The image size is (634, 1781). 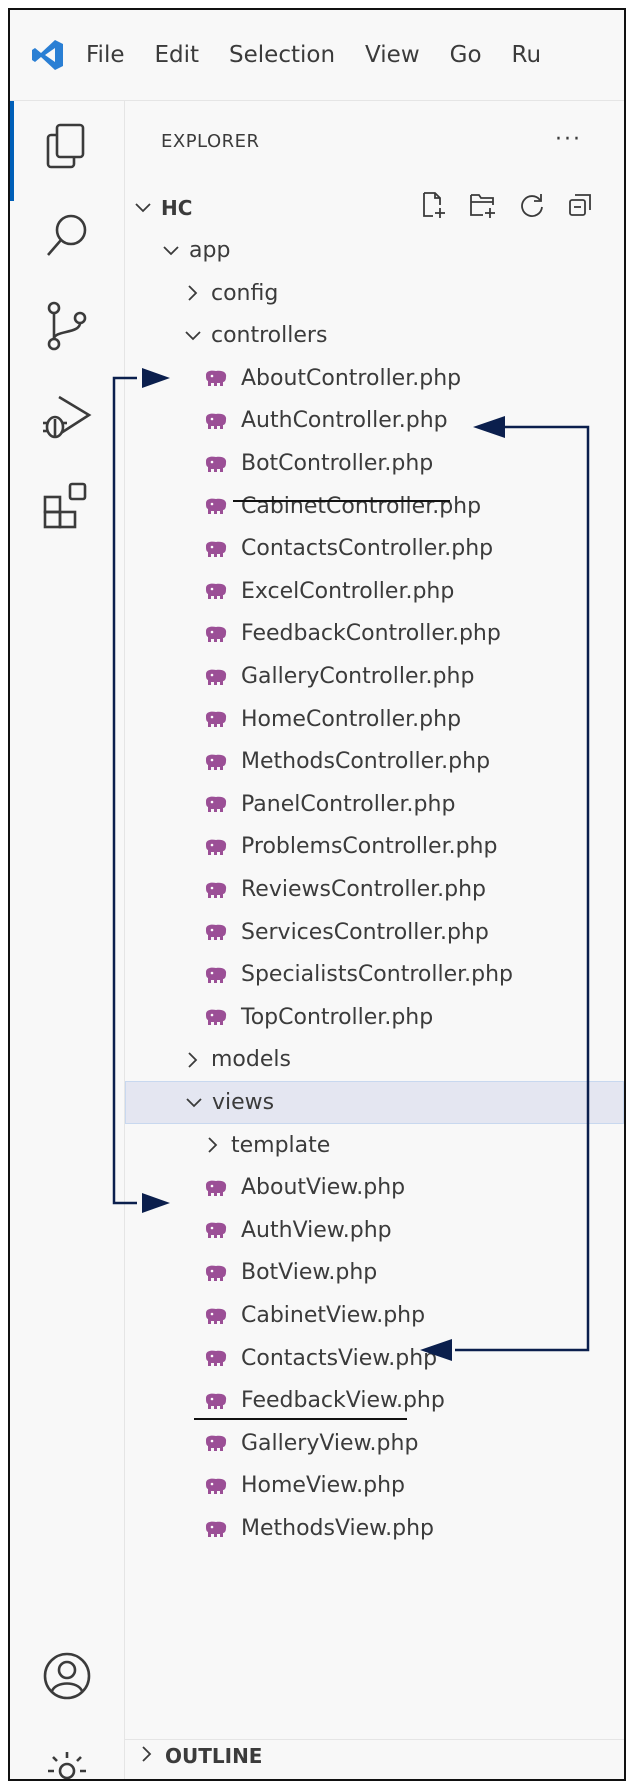 What do you see at coordinates (522, 888) in the screenshot?
I see `auth-link-line` at bounding box center [522, 888].